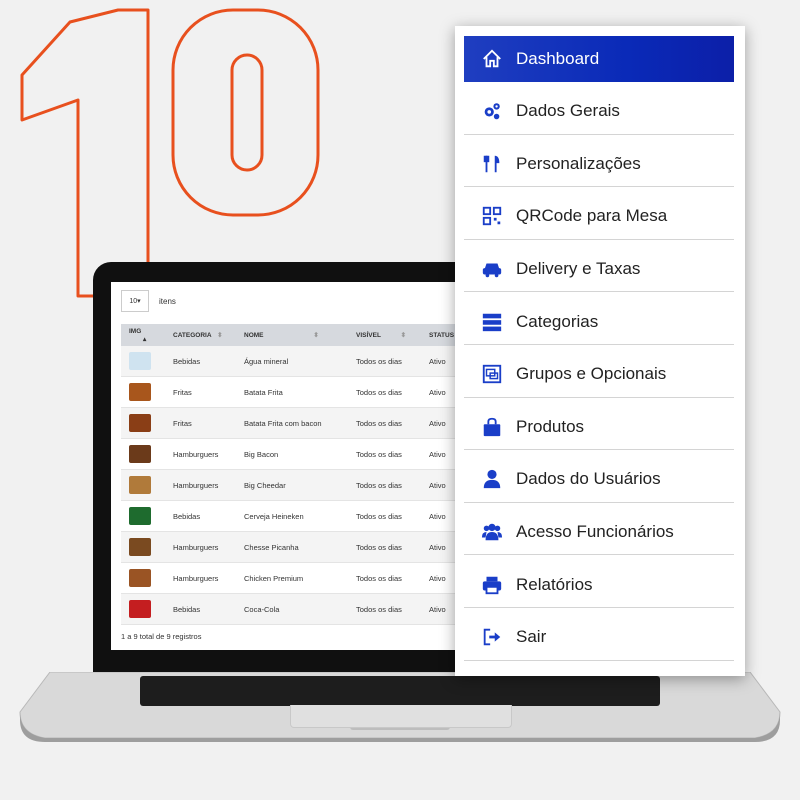 Image resolution: width=800 pixels, height=800 pixels. I want to click on sidebar-item-personalizacoes: Personalizações, so click(599, 164).